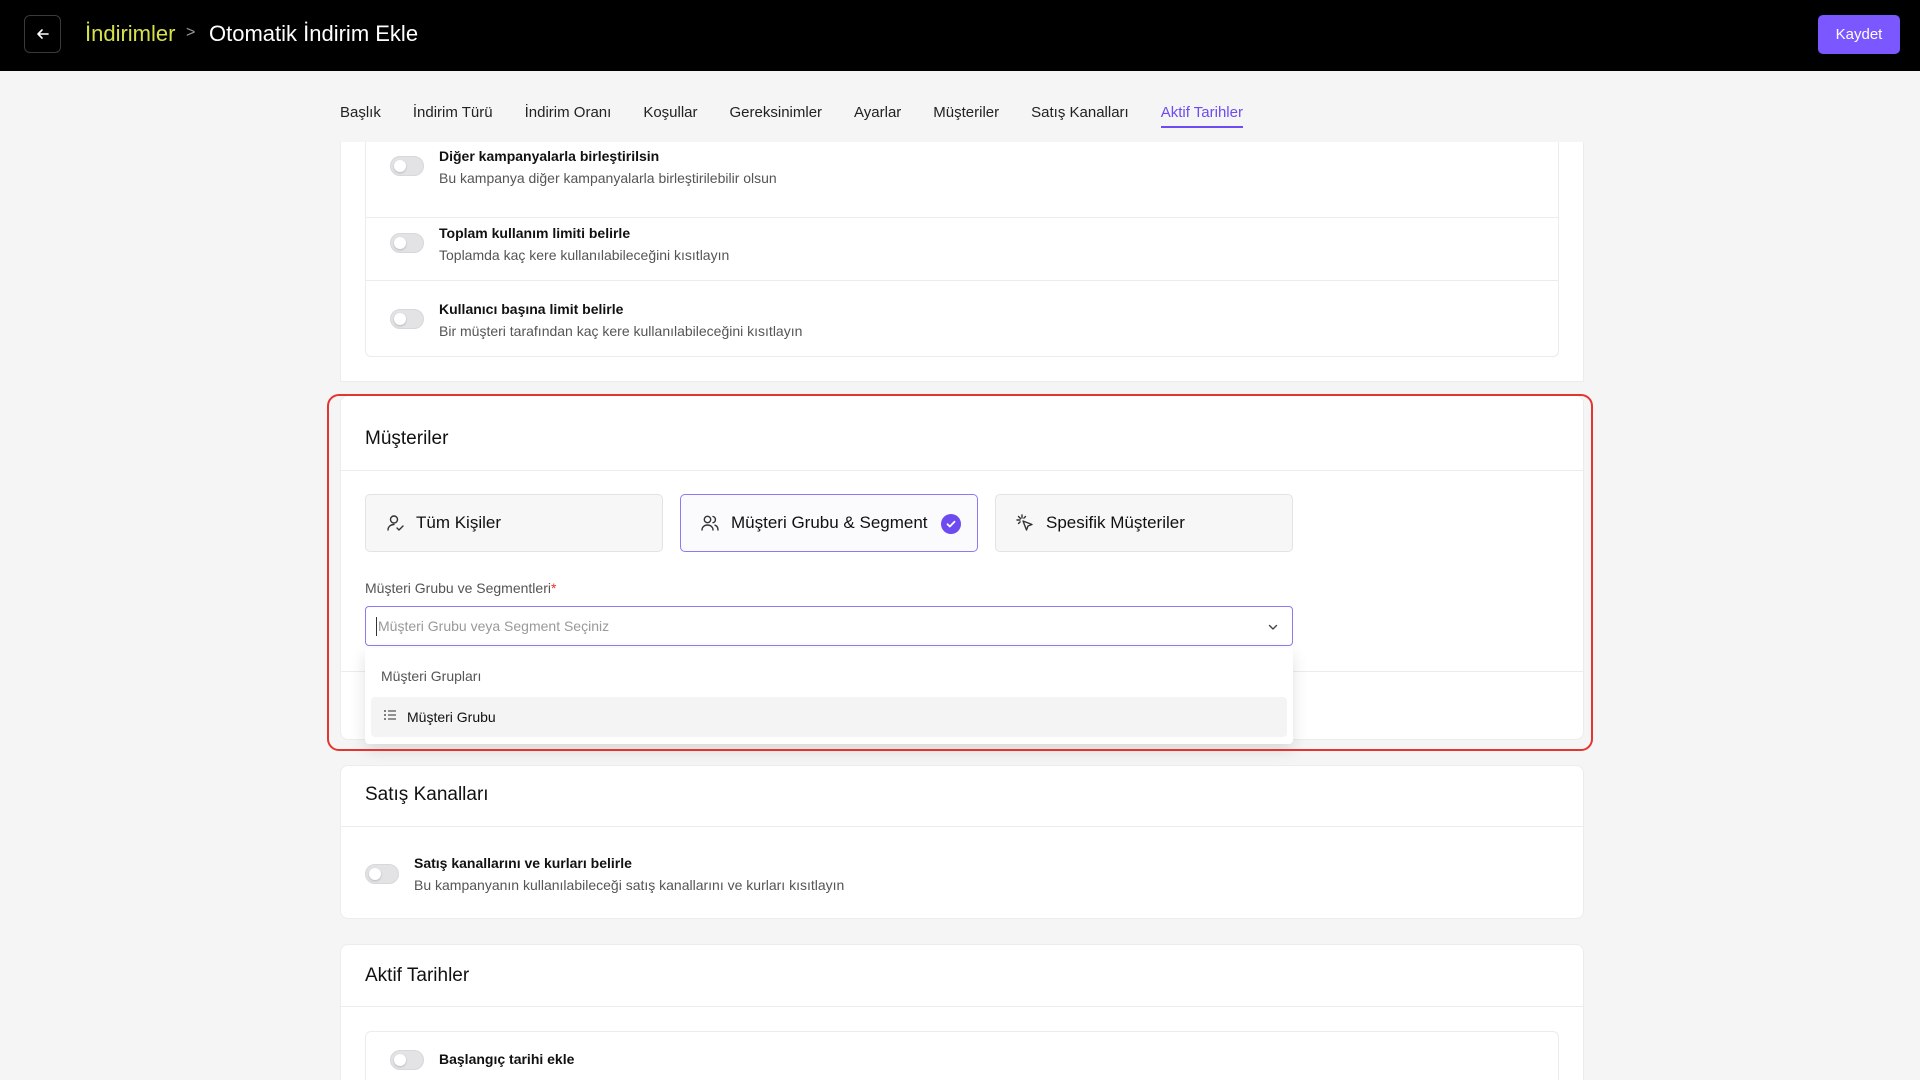  What do you see at coordinates (829, 696) in the screenshot?
I see `customer-group-dropdown: Müşteri Grupları Müşteri Grubu` at bounding box center [829, 696].